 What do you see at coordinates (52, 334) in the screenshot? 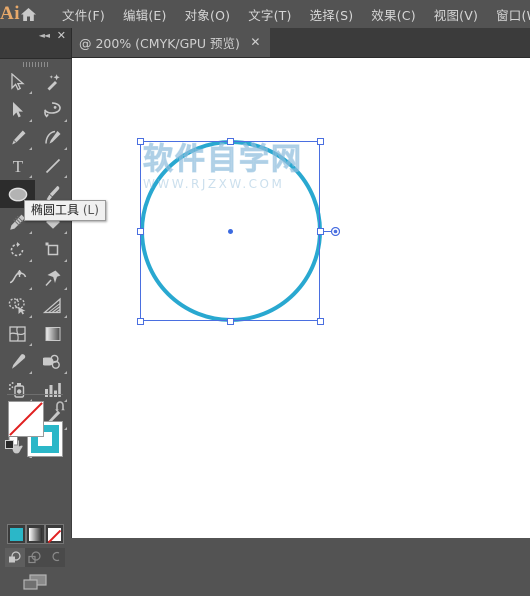
I see `gradient-tool` at bounding box center [52, 334].